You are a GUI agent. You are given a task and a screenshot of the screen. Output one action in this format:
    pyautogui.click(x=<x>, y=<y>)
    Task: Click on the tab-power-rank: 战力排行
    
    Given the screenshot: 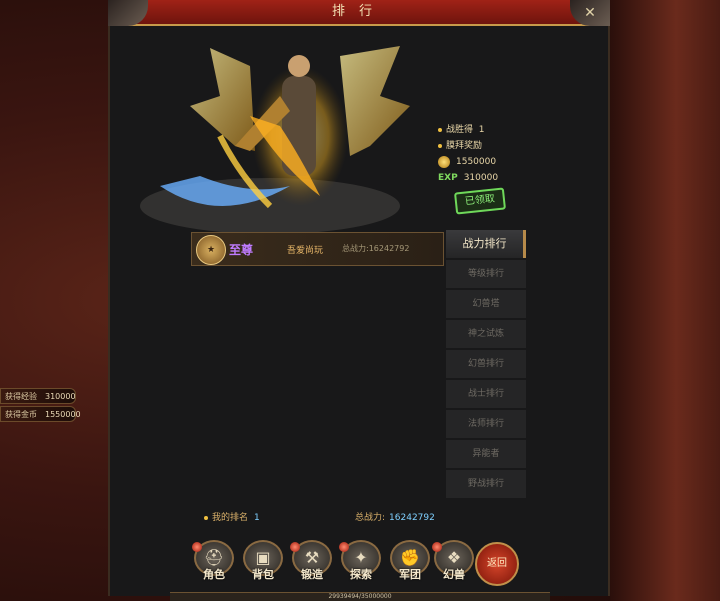 What is the action you would take?
    pyautogui.click(x=486, y=244)
    